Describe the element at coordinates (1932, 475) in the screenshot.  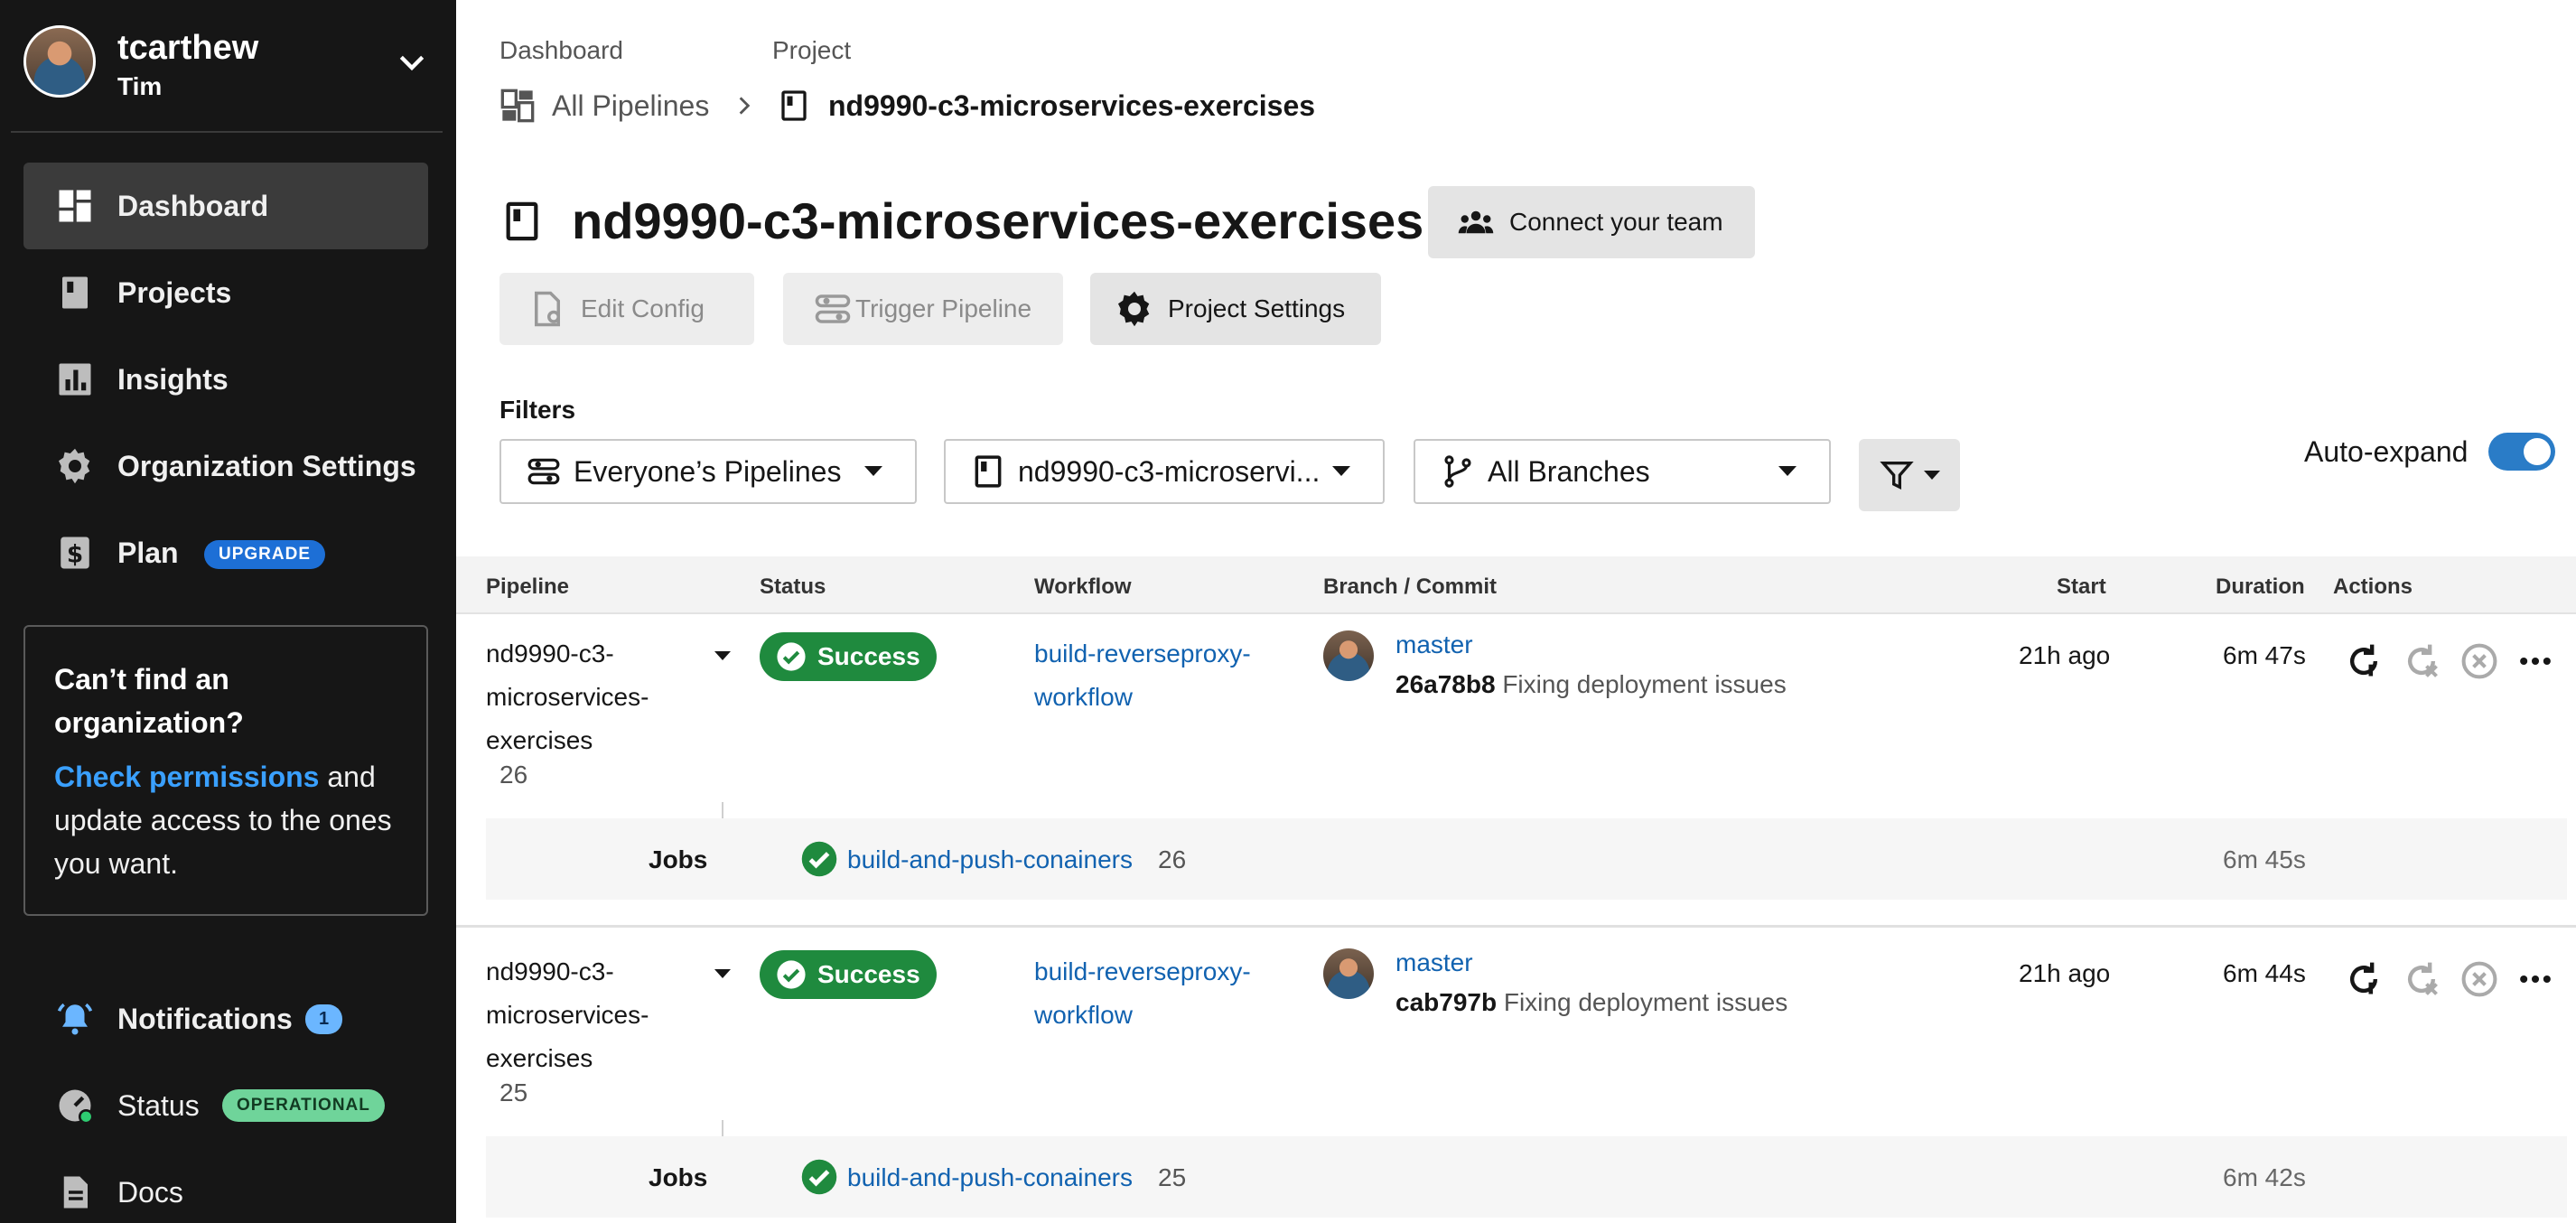
I see `caret-down-icon` at that location.